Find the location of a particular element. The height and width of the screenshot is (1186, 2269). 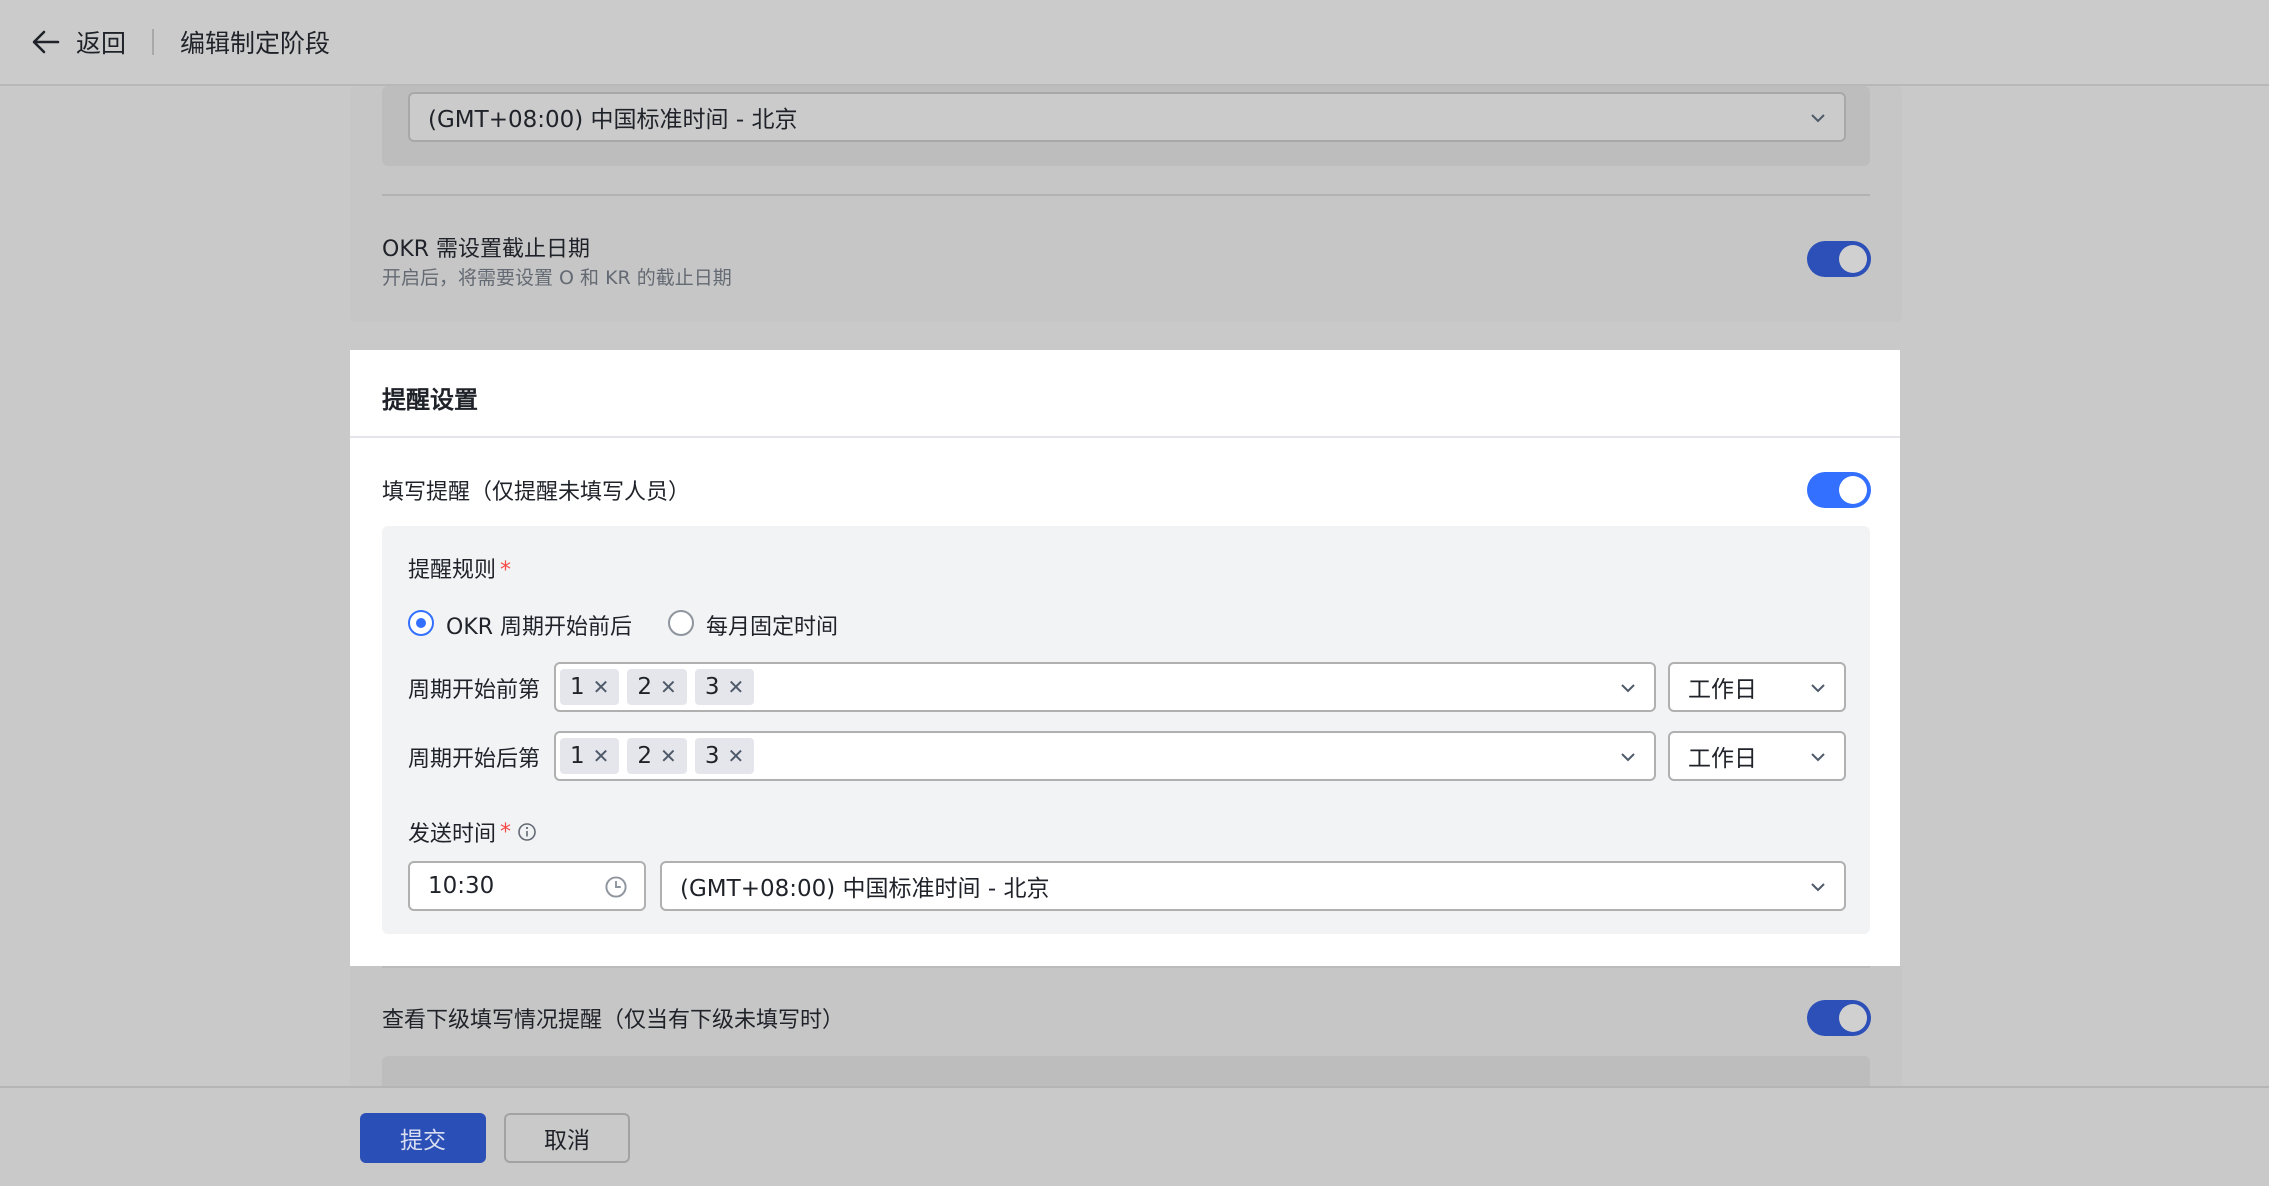

send-time-label: 发送时间 * is located at coordinates (472, 832).